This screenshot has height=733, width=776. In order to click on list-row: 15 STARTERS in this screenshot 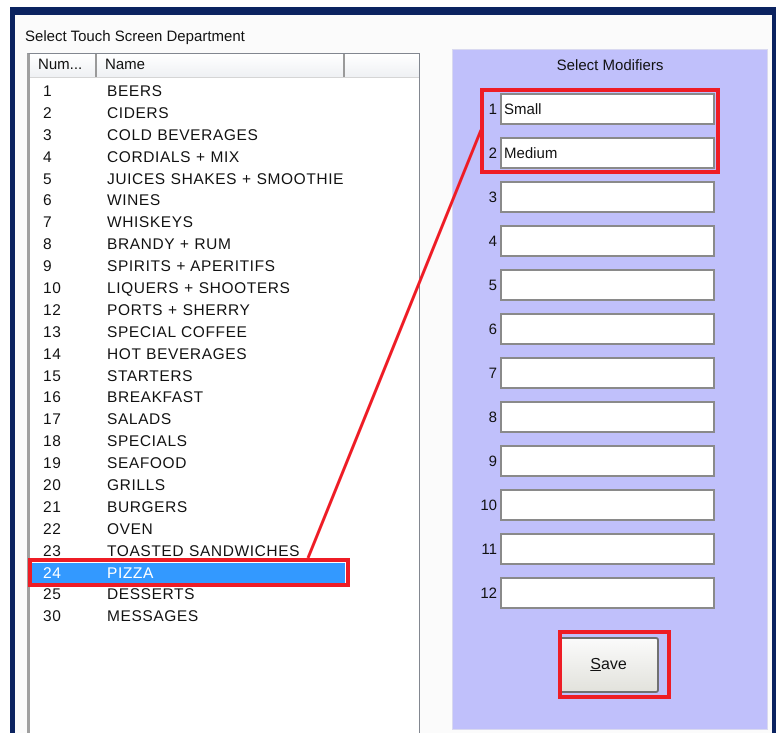, I will do `click(187, 377)`.